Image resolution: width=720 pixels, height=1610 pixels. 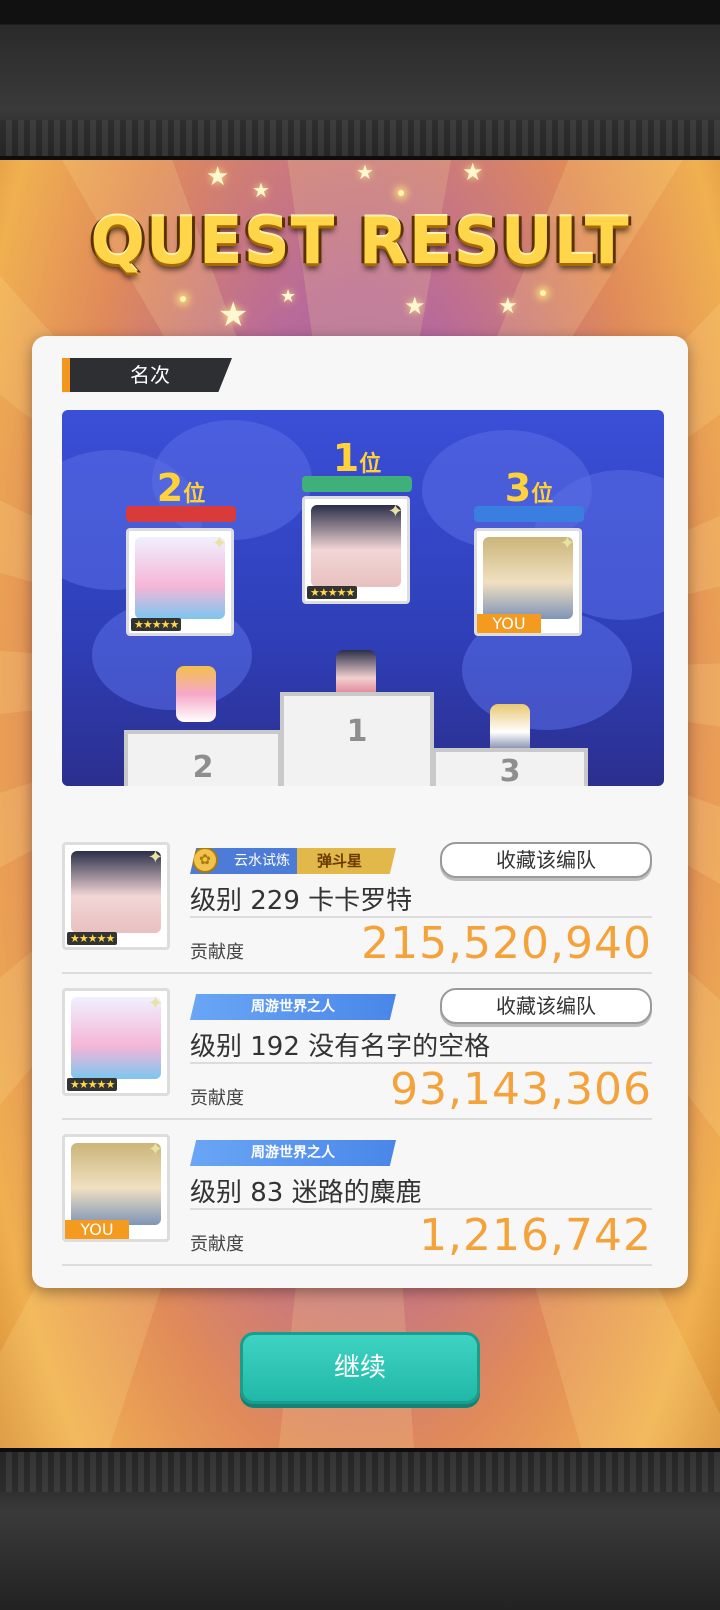 I want to click on rank-3-badge: 3位, so click(x=529, y=494).